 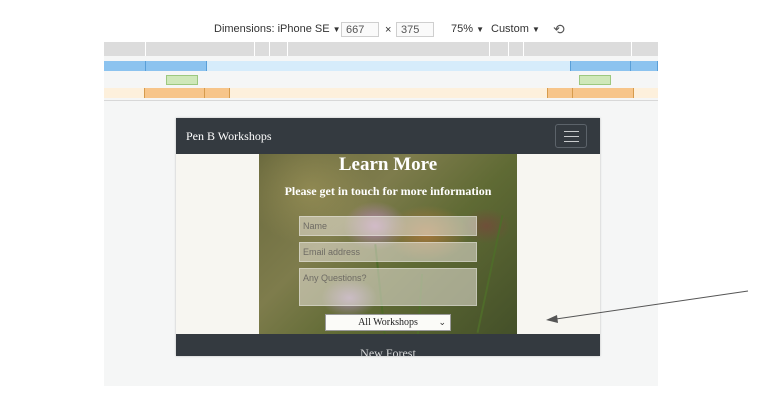 I want to click on annotation-arrow-icon, so click(x=647, y=306).